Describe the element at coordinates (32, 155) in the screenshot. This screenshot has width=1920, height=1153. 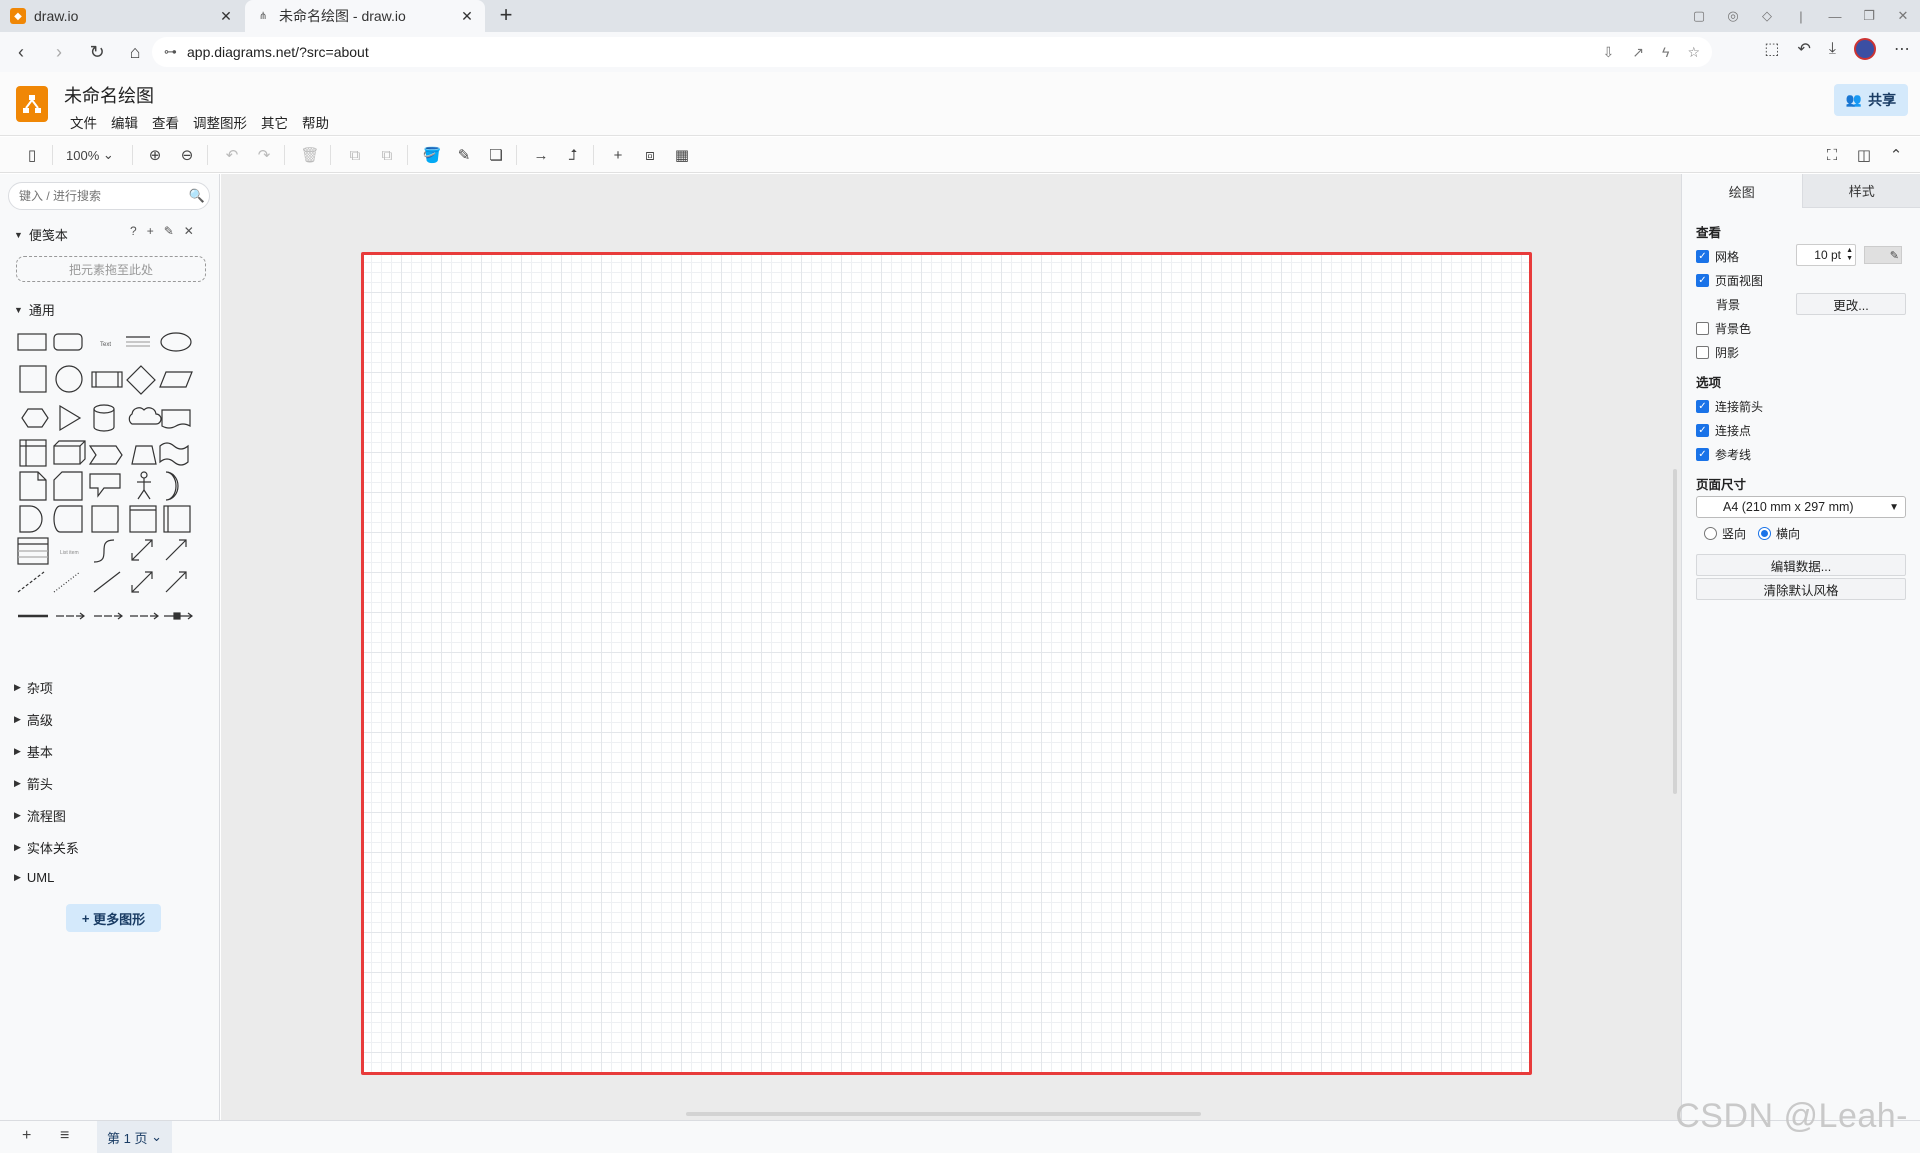
I see `format-panel-toggle-icon: ▯` at that location.